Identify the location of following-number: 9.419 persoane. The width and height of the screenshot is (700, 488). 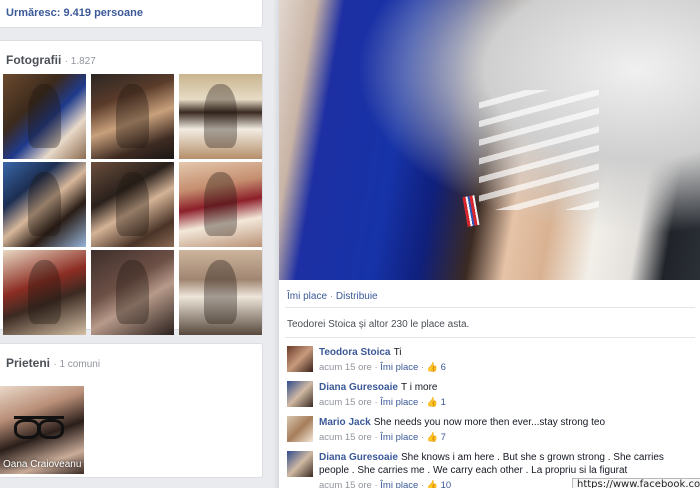
(103, 13).